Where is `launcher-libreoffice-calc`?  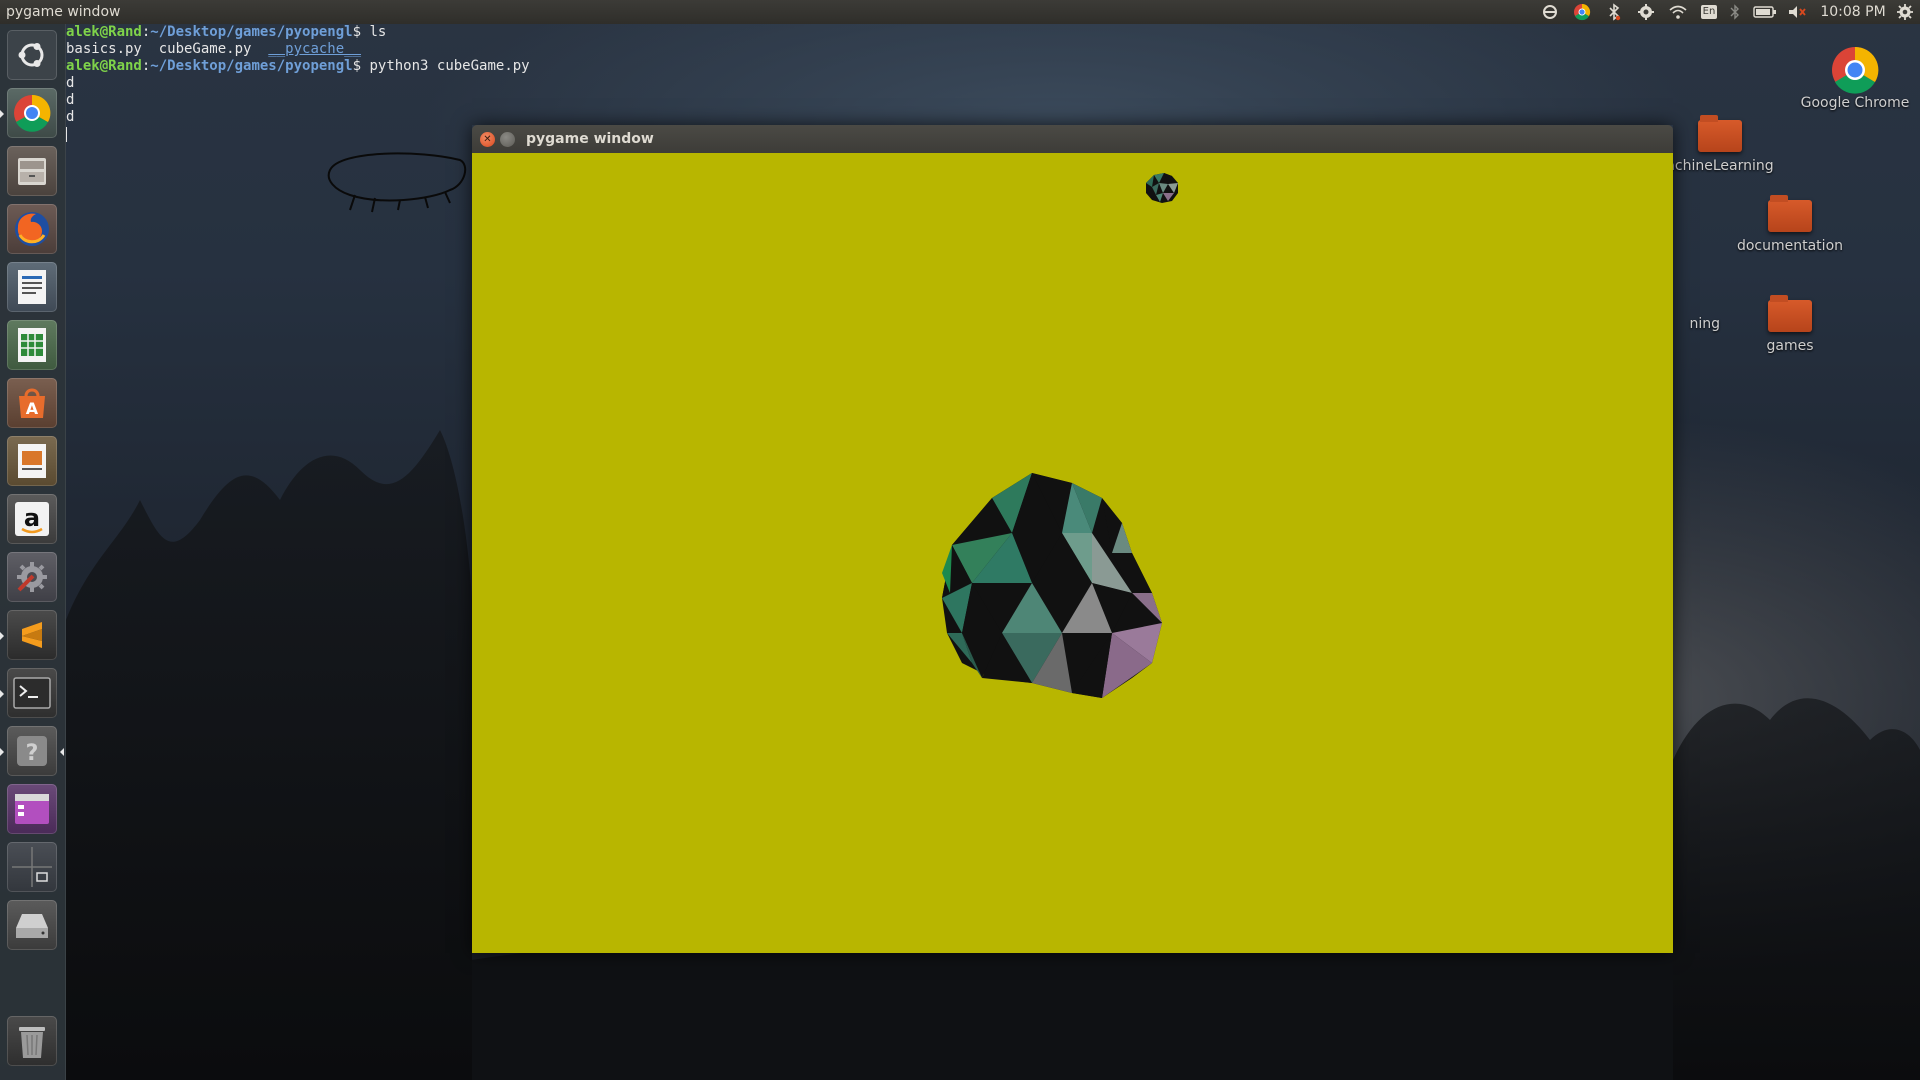 launcher-libreoffice-calc is located at coordinates (32, 345).